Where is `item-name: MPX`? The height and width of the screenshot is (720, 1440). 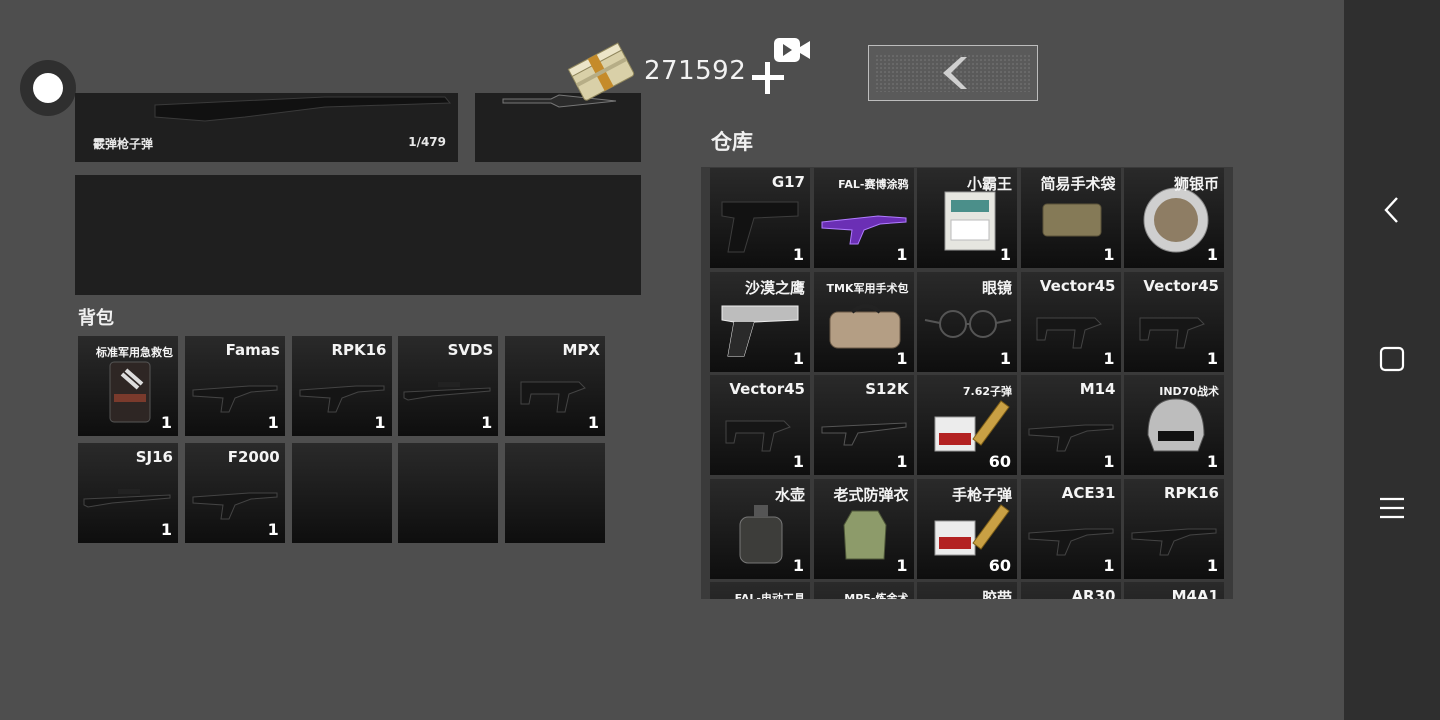 item-name: MPX is located at coordinates (581, 350).